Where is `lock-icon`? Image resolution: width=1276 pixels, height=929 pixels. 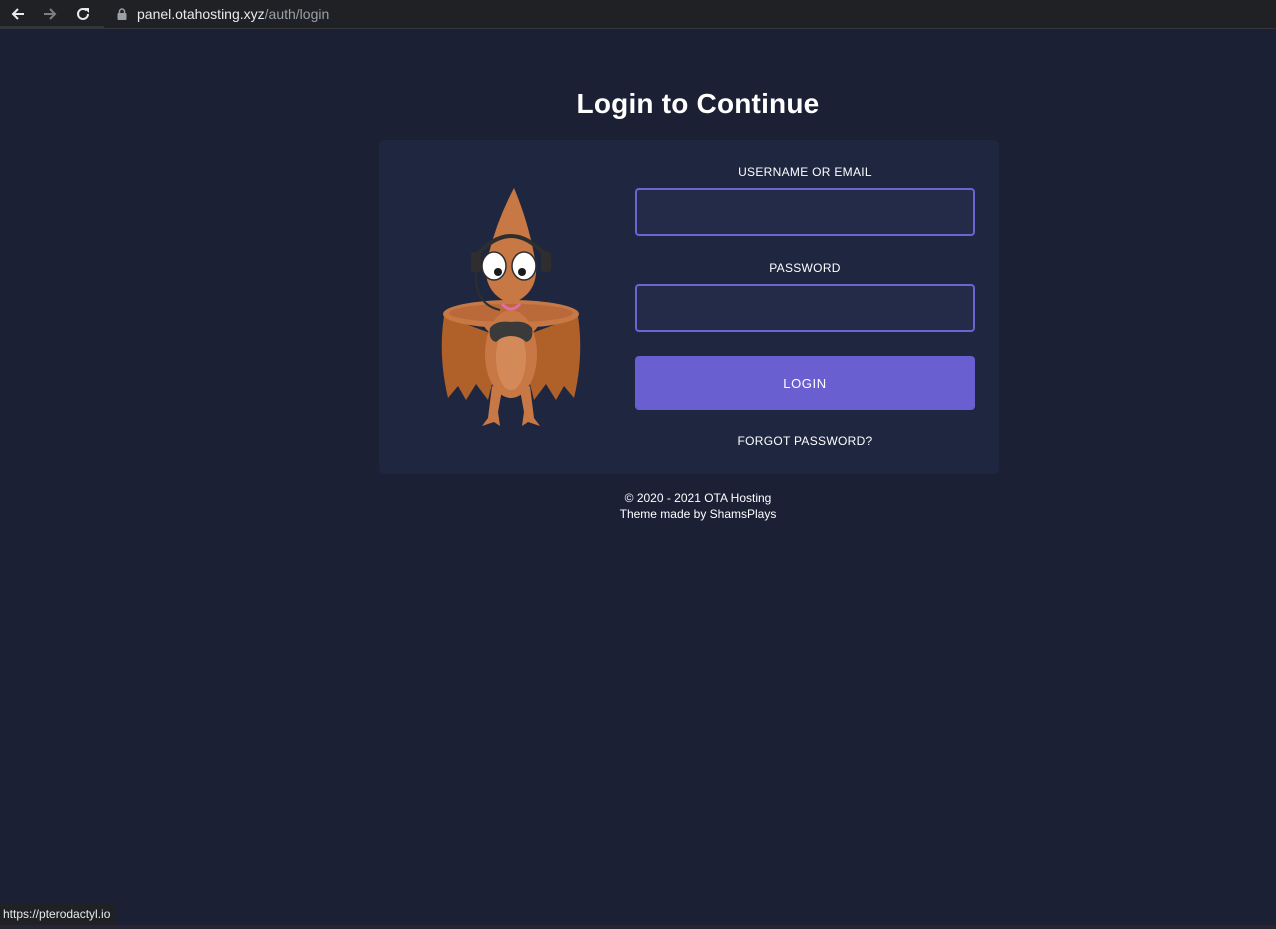
lock-icon is located at coordinates (122, 14).